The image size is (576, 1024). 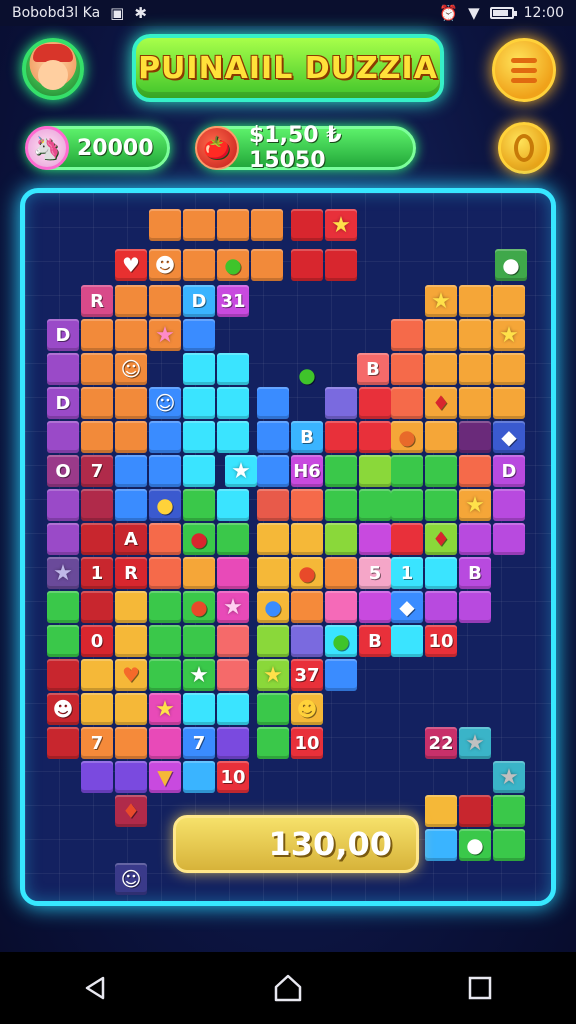 What do you see at coordinates (441, 743) in the screenshot?
I see `board-cell: 22` at bounding box center [441, 743].